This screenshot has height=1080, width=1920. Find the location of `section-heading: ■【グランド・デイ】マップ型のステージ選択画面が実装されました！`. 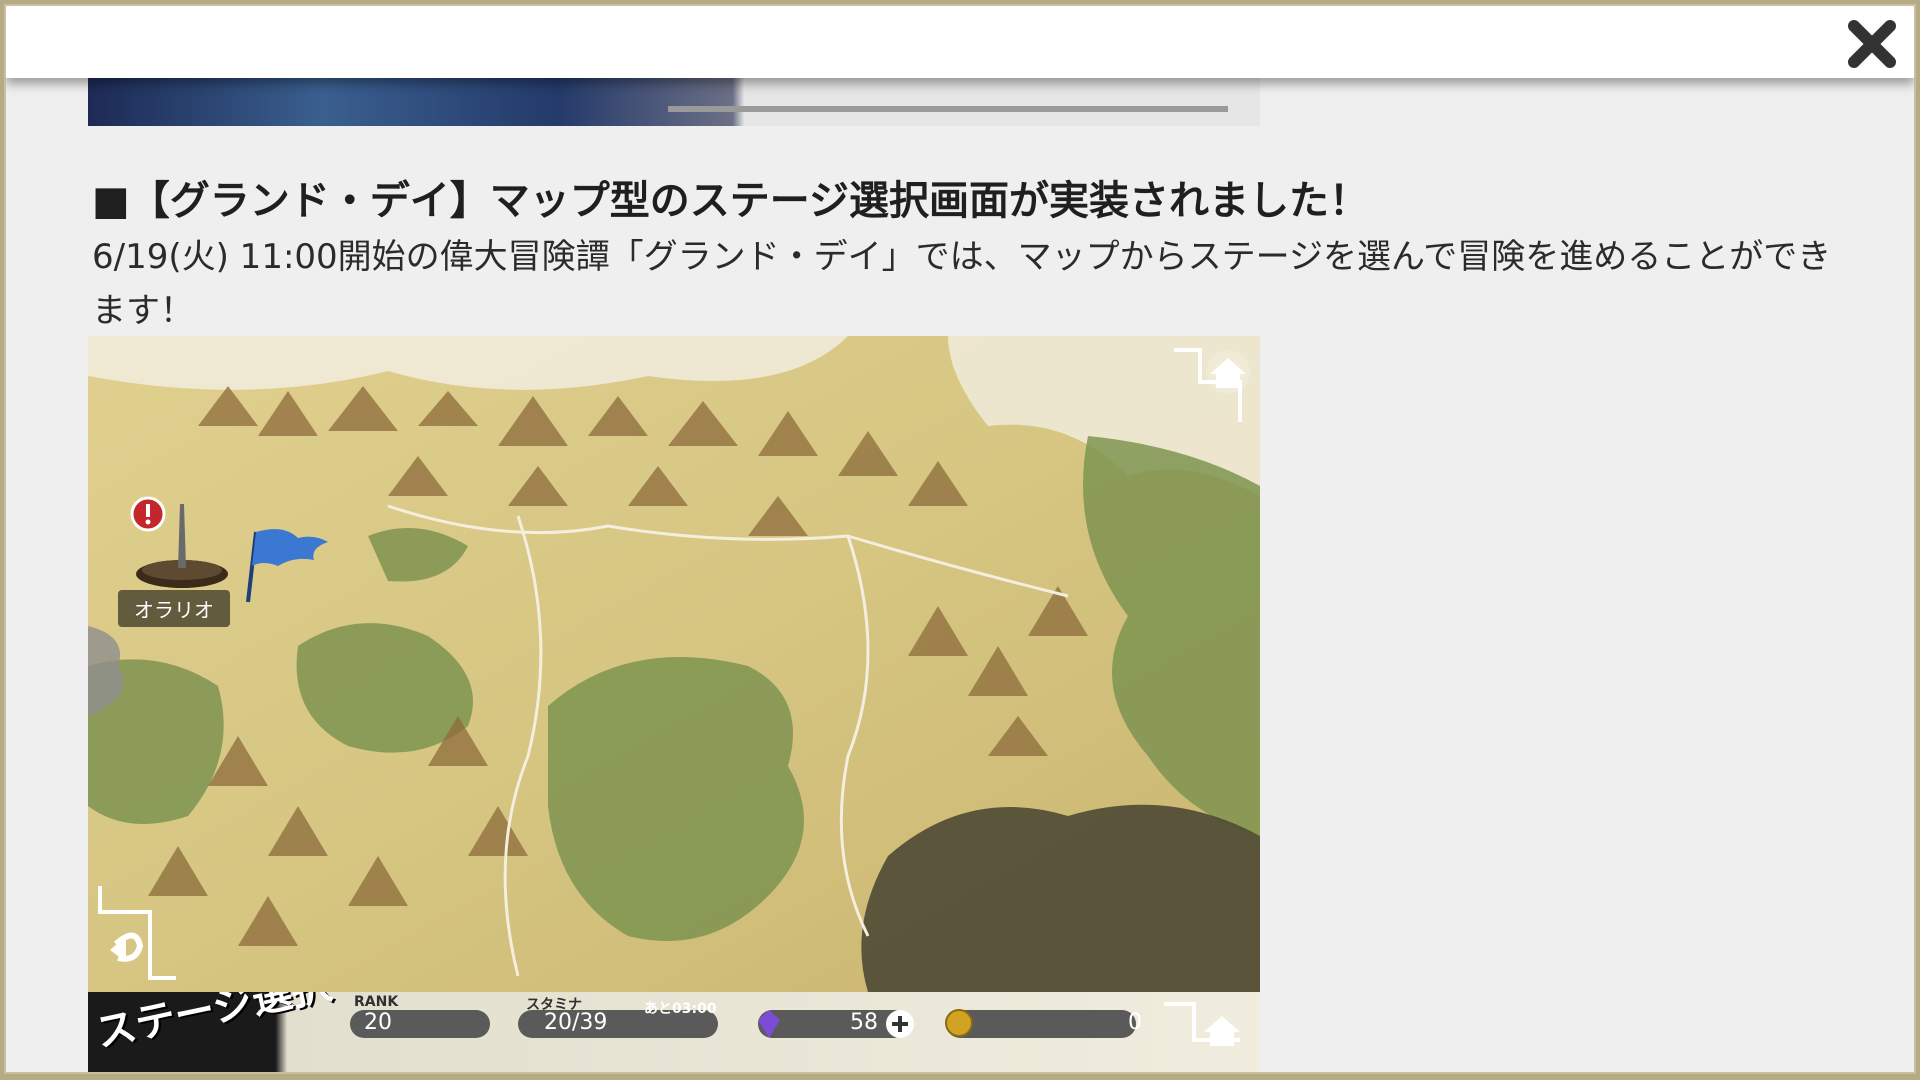

section-heading: ■【グランド・デイ】マップ型のステージ選択画面が実装されました！ is located at coordinates (730, 201).